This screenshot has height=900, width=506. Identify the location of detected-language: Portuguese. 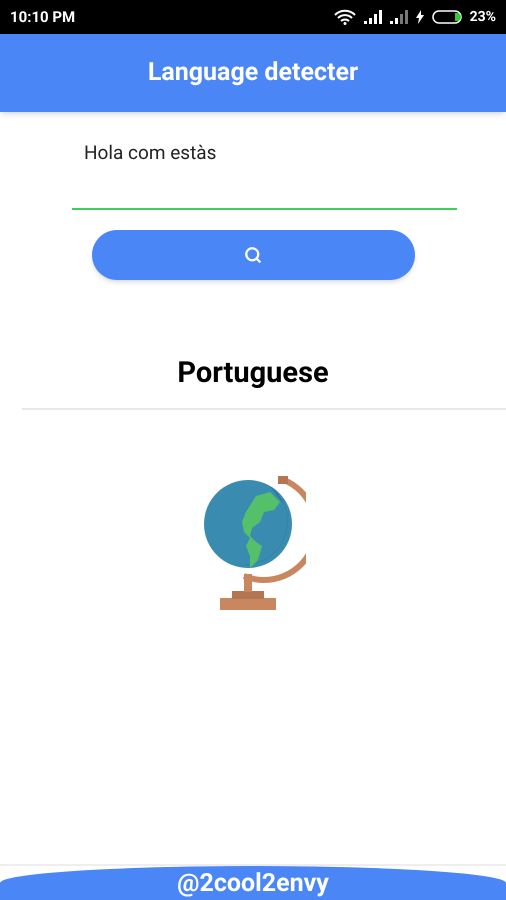
(253, 373).